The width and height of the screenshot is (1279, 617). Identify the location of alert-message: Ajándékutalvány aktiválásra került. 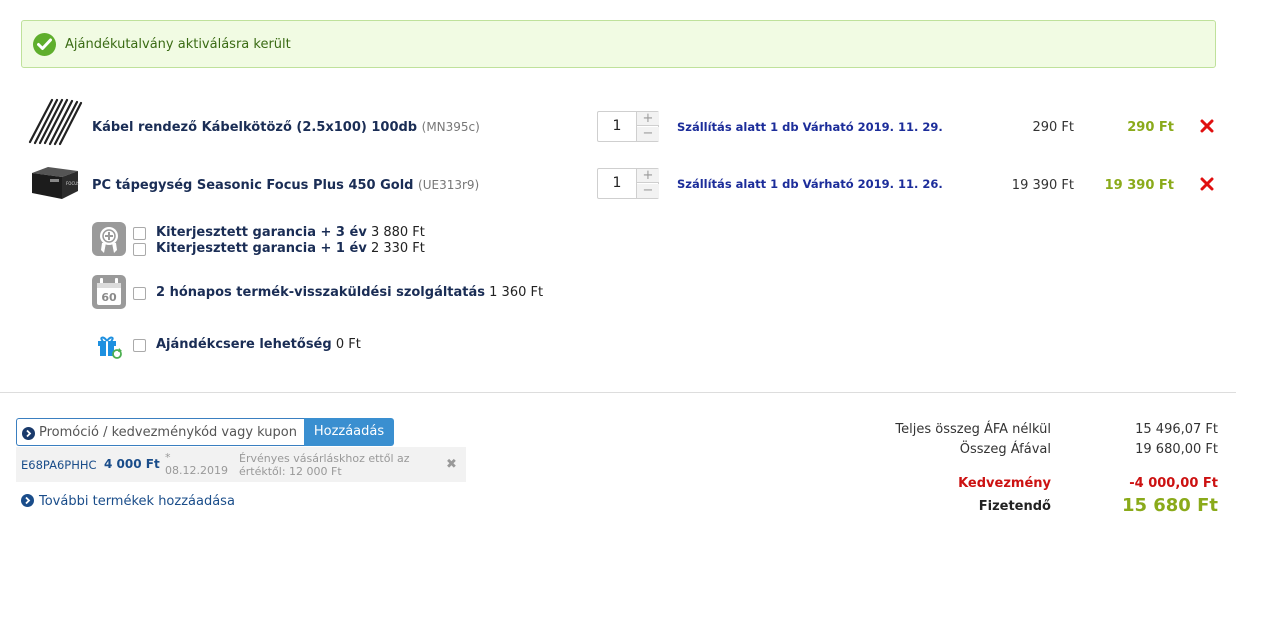
(178, 44).